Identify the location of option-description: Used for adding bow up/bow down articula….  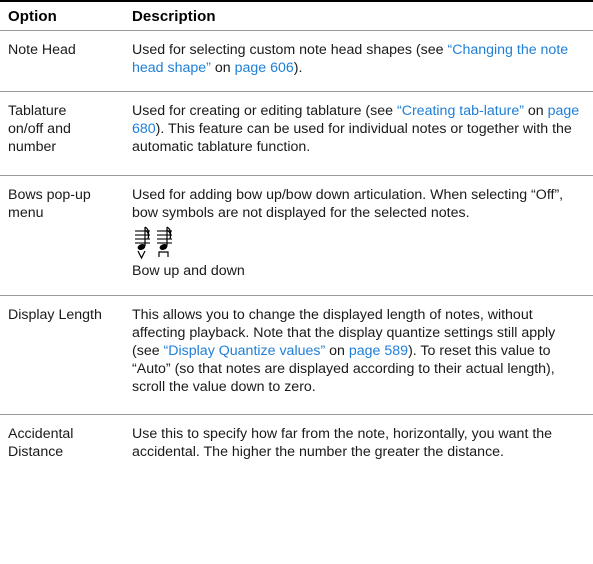
(359, 233).